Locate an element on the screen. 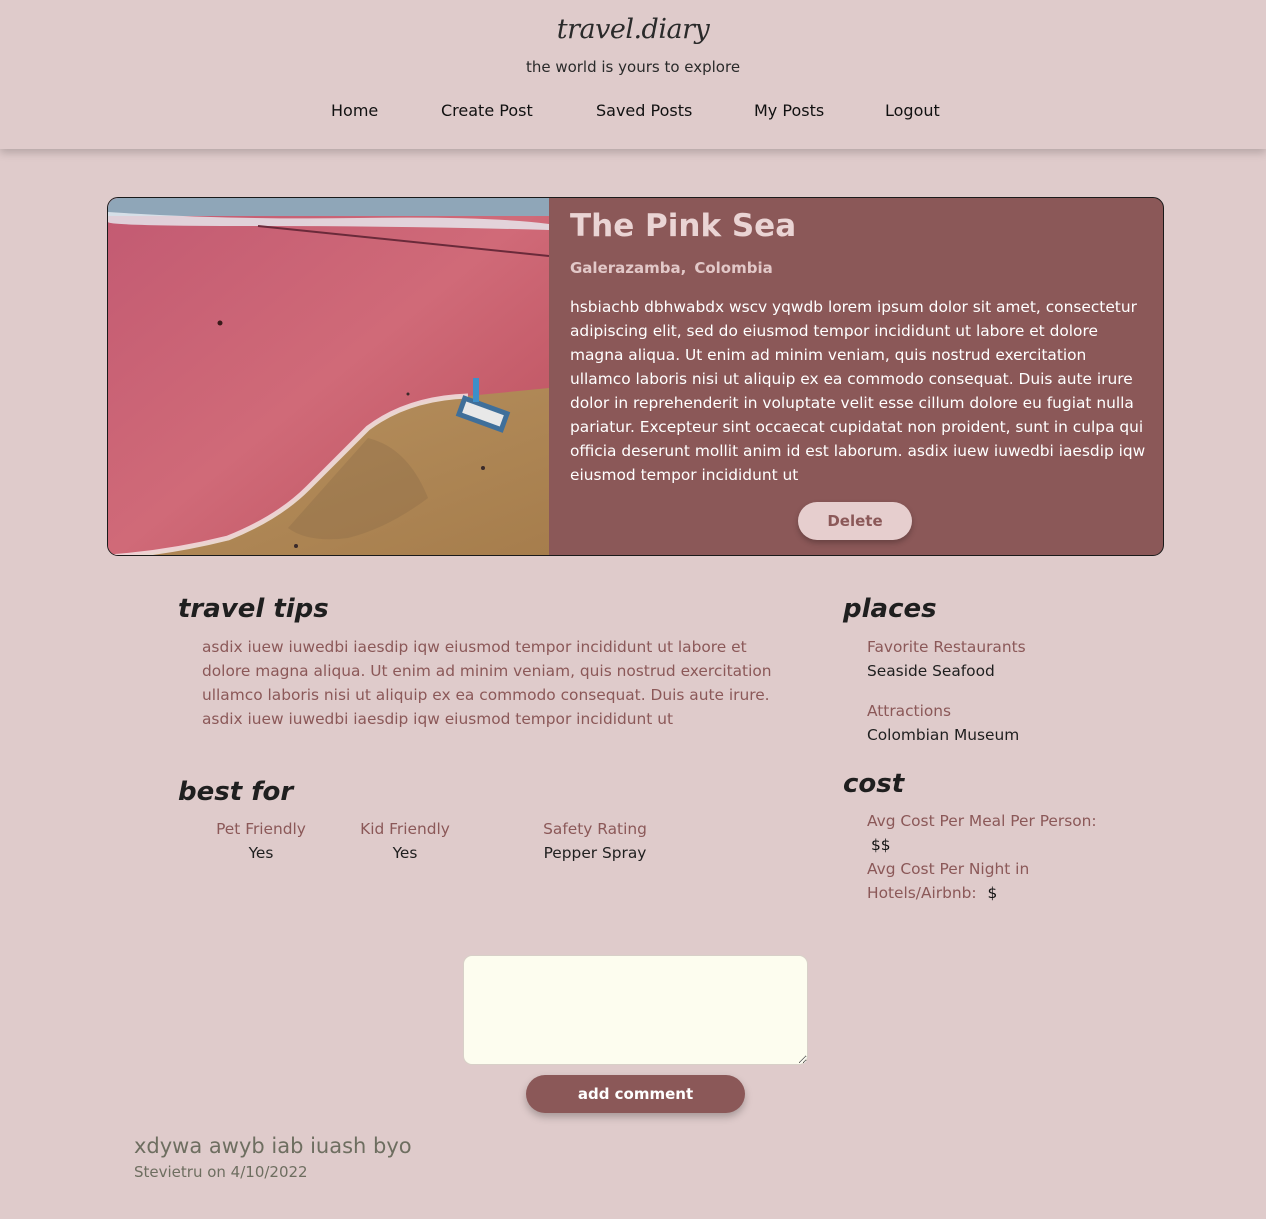  kid-friendly-label: Kid Friendly is located at coordinates (405, 829).